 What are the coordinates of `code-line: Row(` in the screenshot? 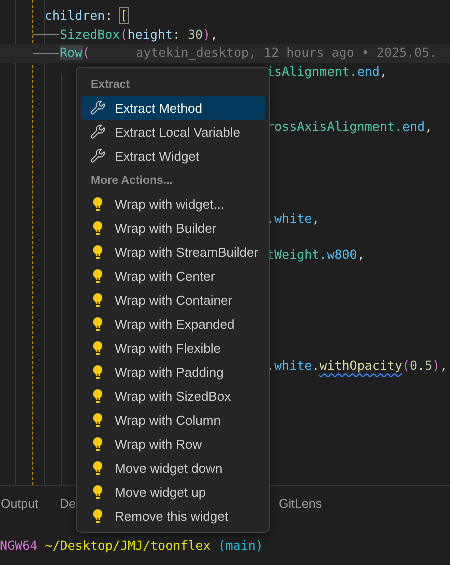 It's located at (75, 53).